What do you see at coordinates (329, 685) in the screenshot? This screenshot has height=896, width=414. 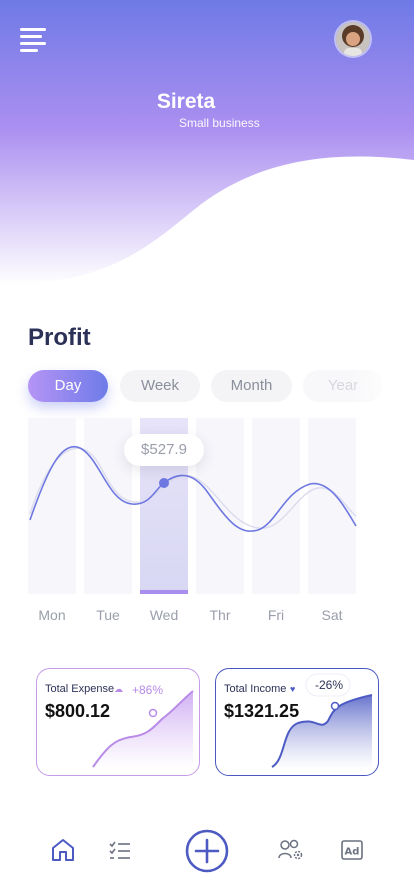 I see `income-delta: -26%` at bounding box center [329, 685].